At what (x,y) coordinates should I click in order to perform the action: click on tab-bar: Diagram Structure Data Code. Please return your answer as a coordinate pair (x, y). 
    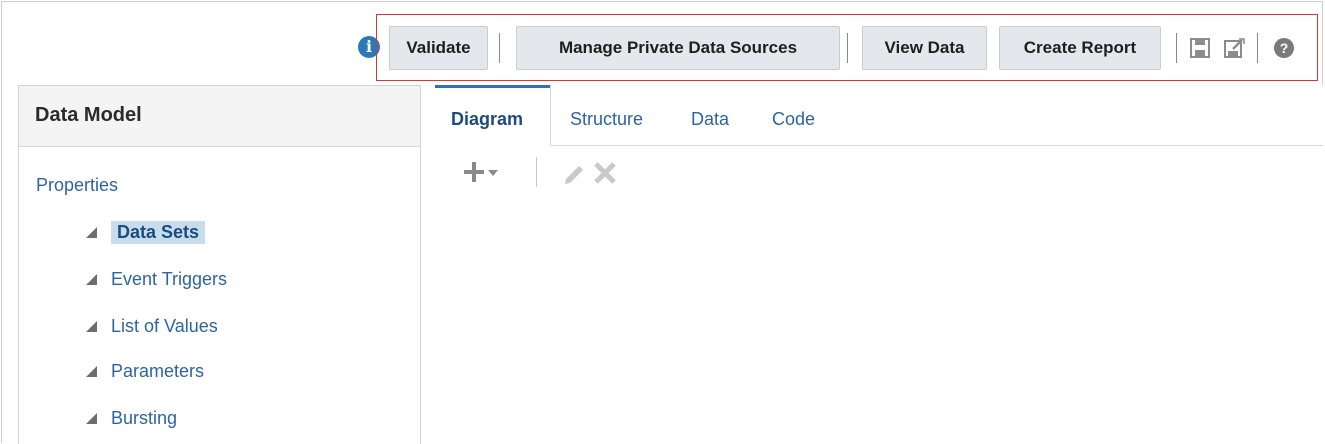
    Looking at the image, I should click on (879, 115).